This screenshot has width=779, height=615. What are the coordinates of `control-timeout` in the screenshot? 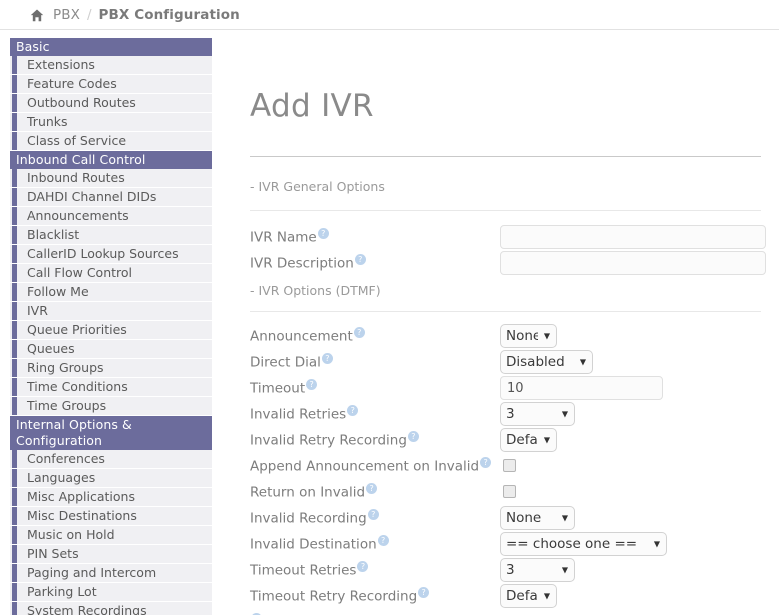 It's located at (630, 388).